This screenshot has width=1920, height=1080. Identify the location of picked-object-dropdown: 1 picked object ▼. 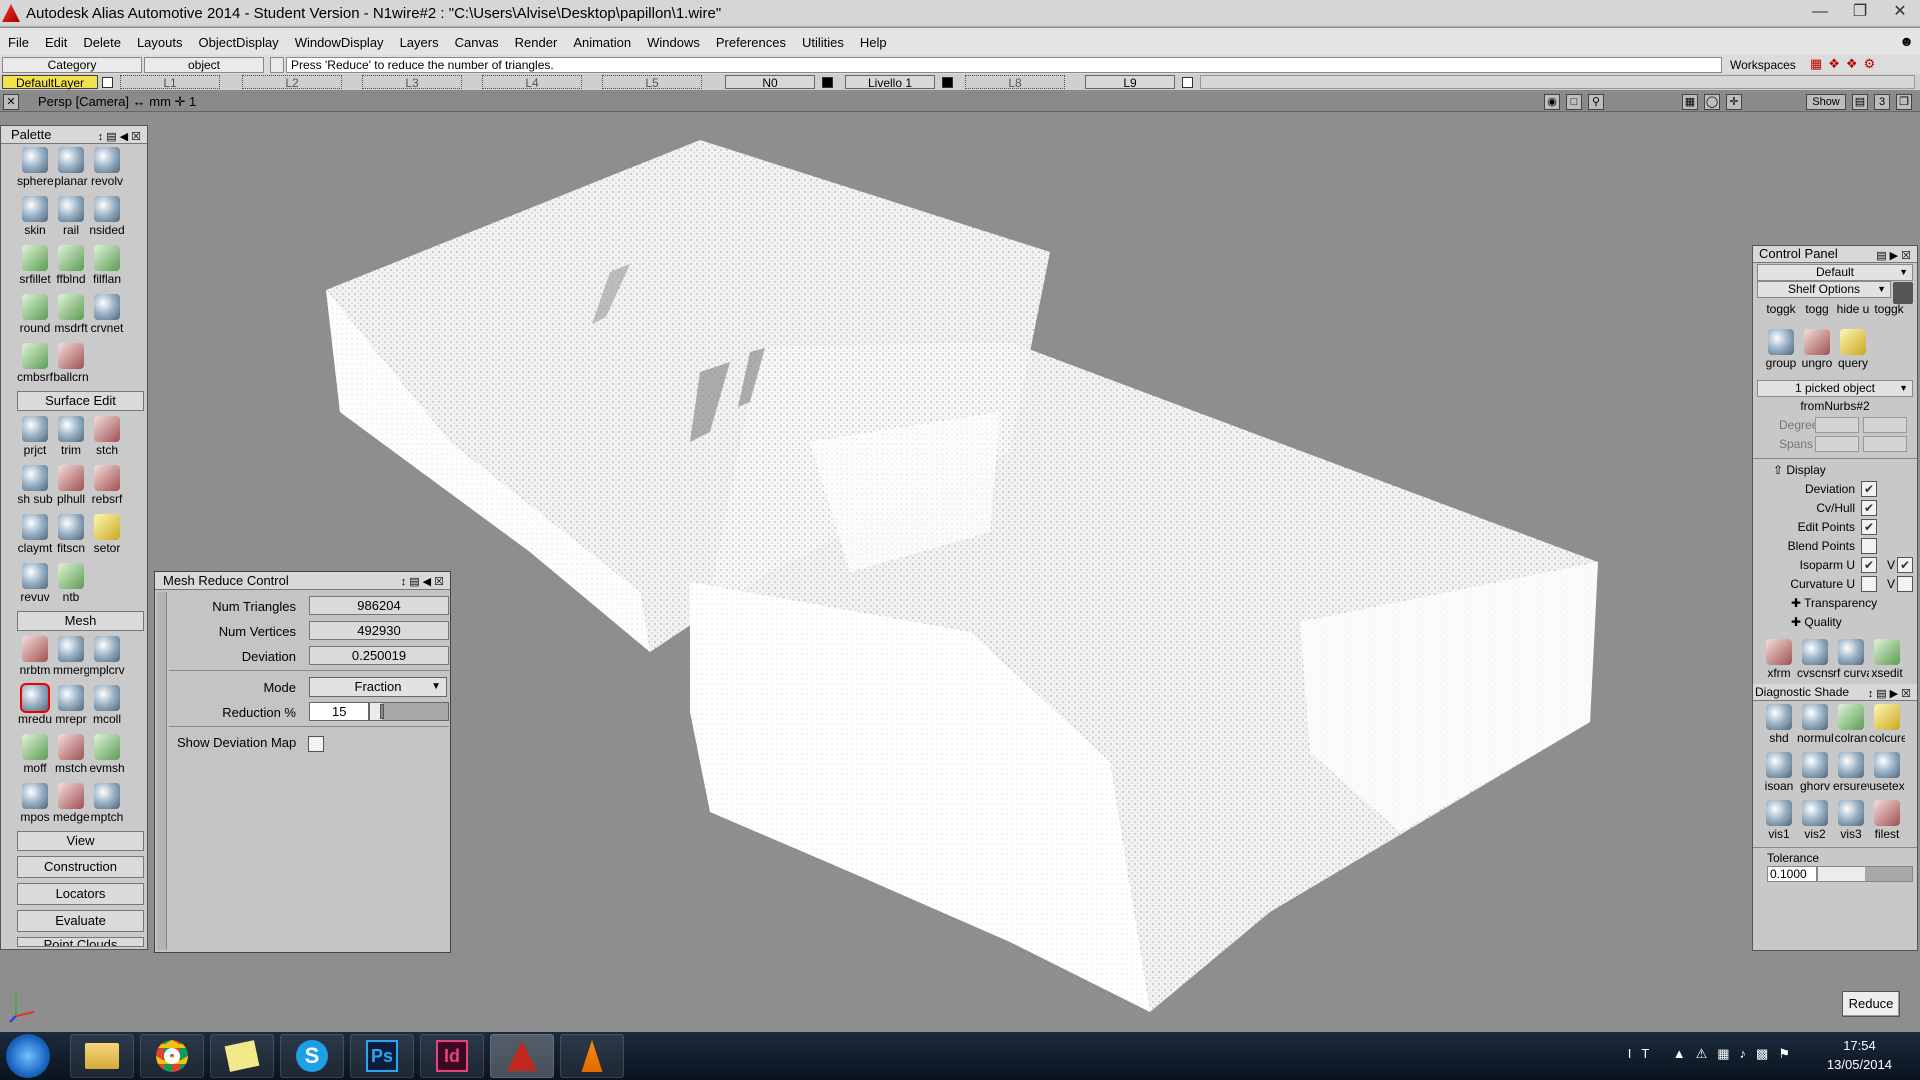
(1835, 388).